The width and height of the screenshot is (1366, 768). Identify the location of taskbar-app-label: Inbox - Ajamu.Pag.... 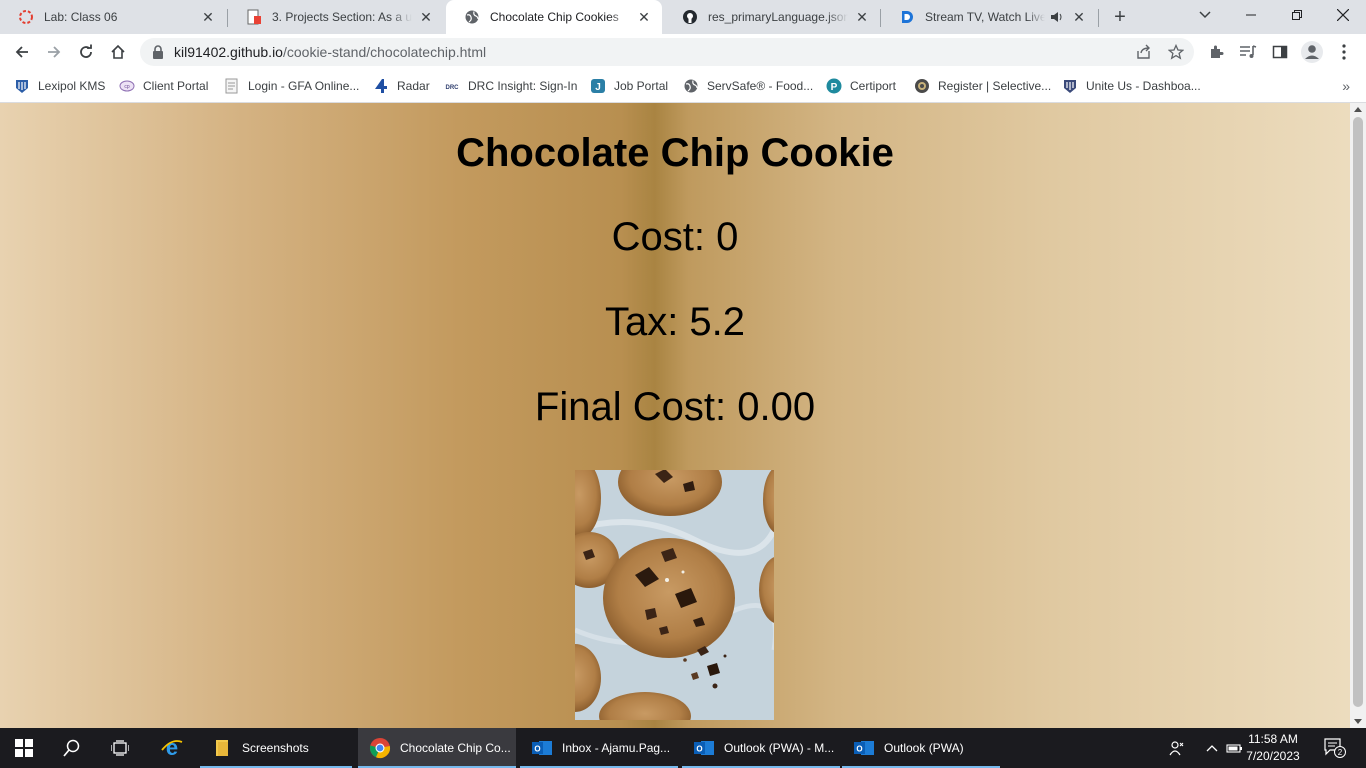
(616, 748).